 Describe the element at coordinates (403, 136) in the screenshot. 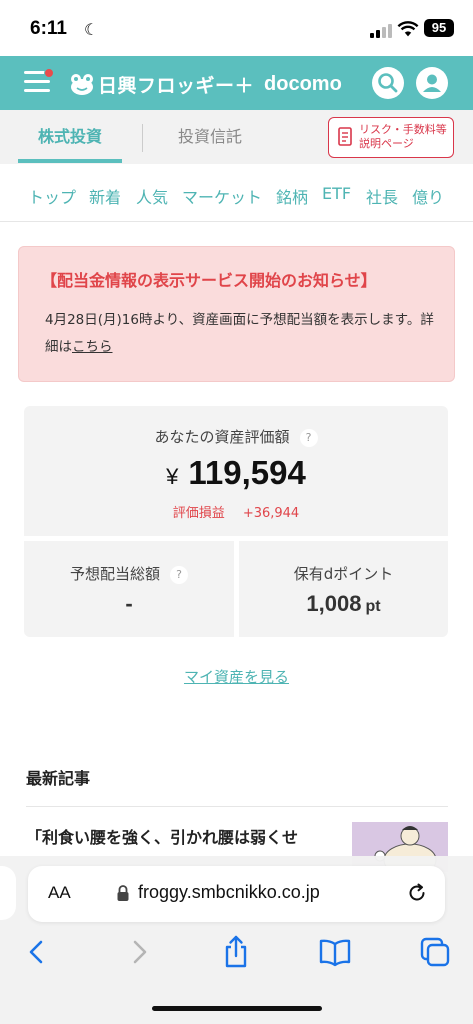

I see `risk-fees-label: リスク・手数料等 説明ページ` at that location.